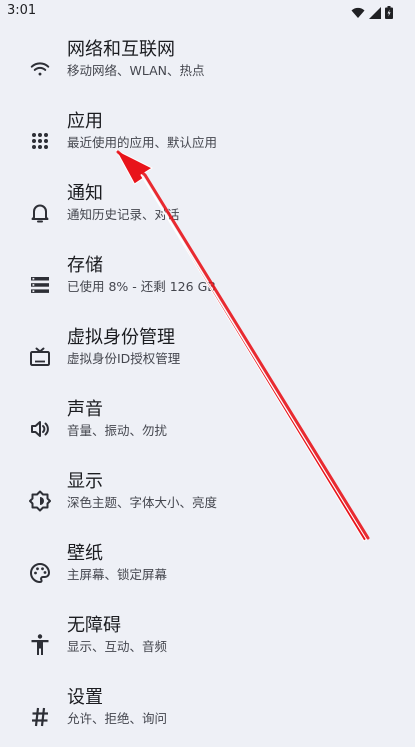 The image size is (415, 747). I want to click on item-title: 显示, so click(85, 481).